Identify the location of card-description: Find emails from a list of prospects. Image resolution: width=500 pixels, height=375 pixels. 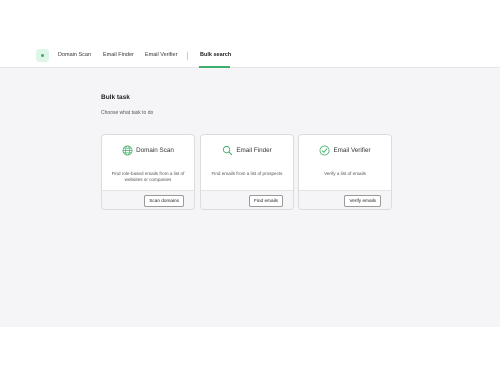
(247, 173).